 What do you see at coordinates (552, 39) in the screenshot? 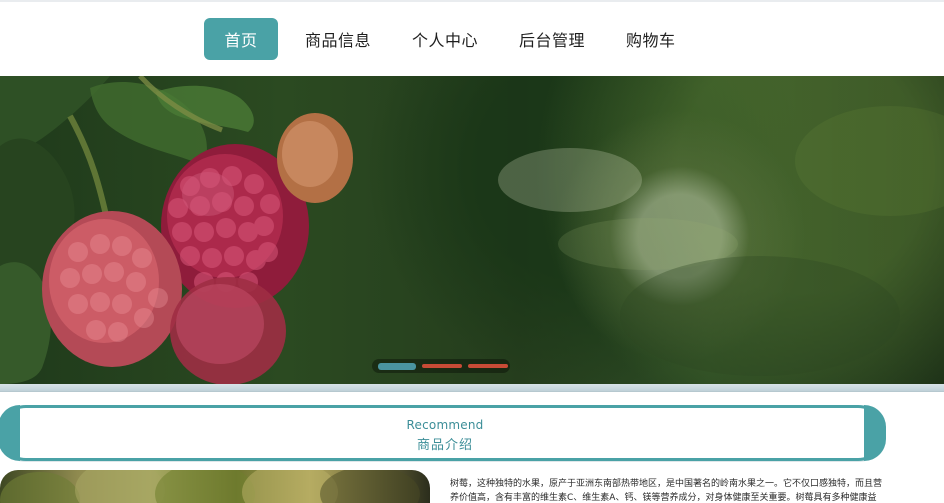
I see `nav-admin: 后台管理` at bounding box center [552, 39].